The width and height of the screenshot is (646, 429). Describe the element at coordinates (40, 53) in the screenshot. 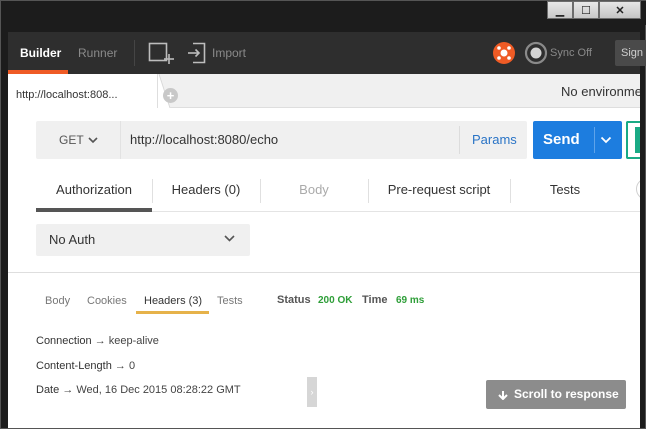

I see `tab-builder: Builder` at that location.